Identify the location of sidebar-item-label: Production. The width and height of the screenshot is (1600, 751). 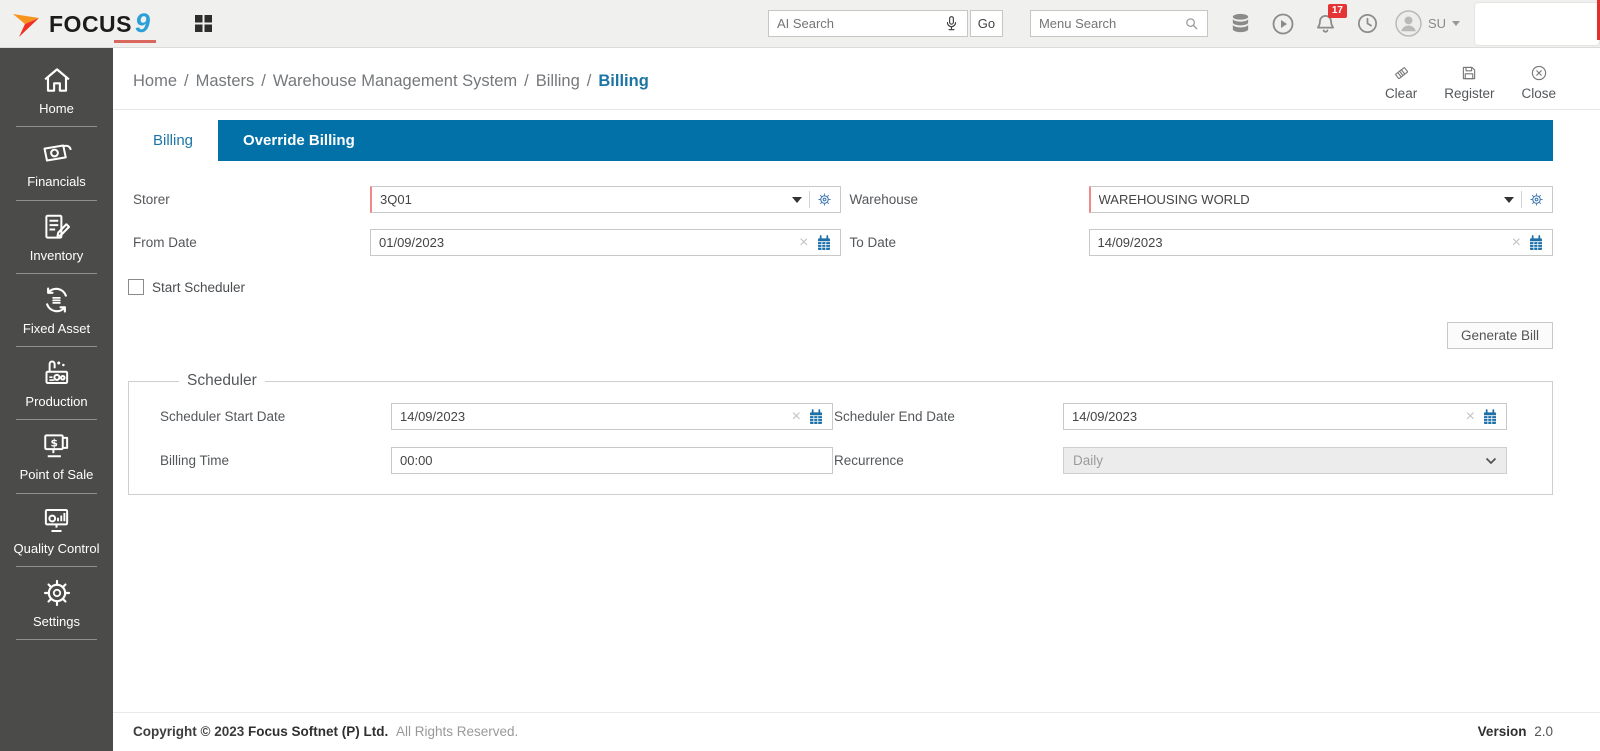
(56, 401).